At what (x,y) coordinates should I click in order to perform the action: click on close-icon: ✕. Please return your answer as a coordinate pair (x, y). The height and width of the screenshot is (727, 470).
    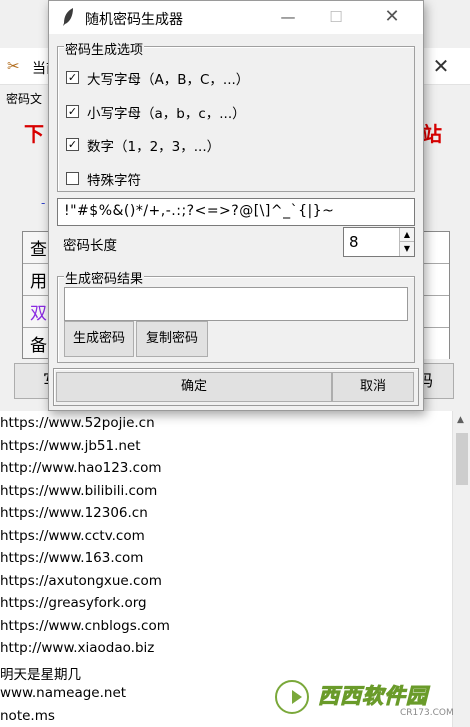
    Looking at the image, I should click on (392, 17).